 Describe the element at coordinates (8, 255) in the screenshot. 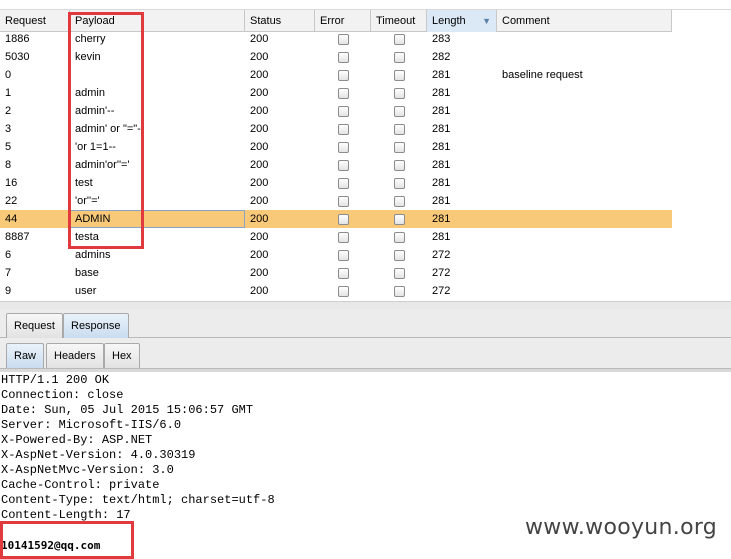

I see `cell-request: 6` at that location.